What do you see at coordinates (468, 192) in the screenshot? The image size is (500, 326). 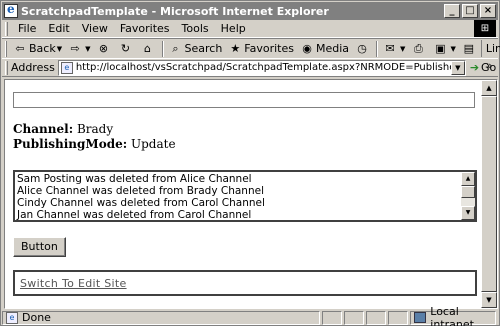 I see `listbox-scroll-thumb` at bounding box center [468, 192].